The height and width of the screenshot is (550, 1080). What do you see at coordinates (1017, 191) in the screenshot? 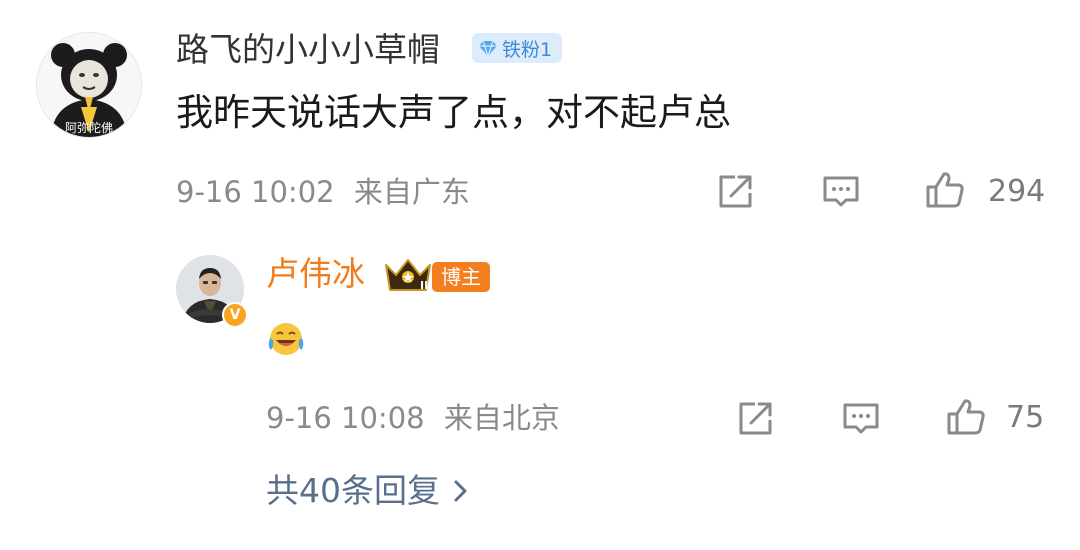
I see `comment-like-count: 294` at bounding box center [1017, 191].